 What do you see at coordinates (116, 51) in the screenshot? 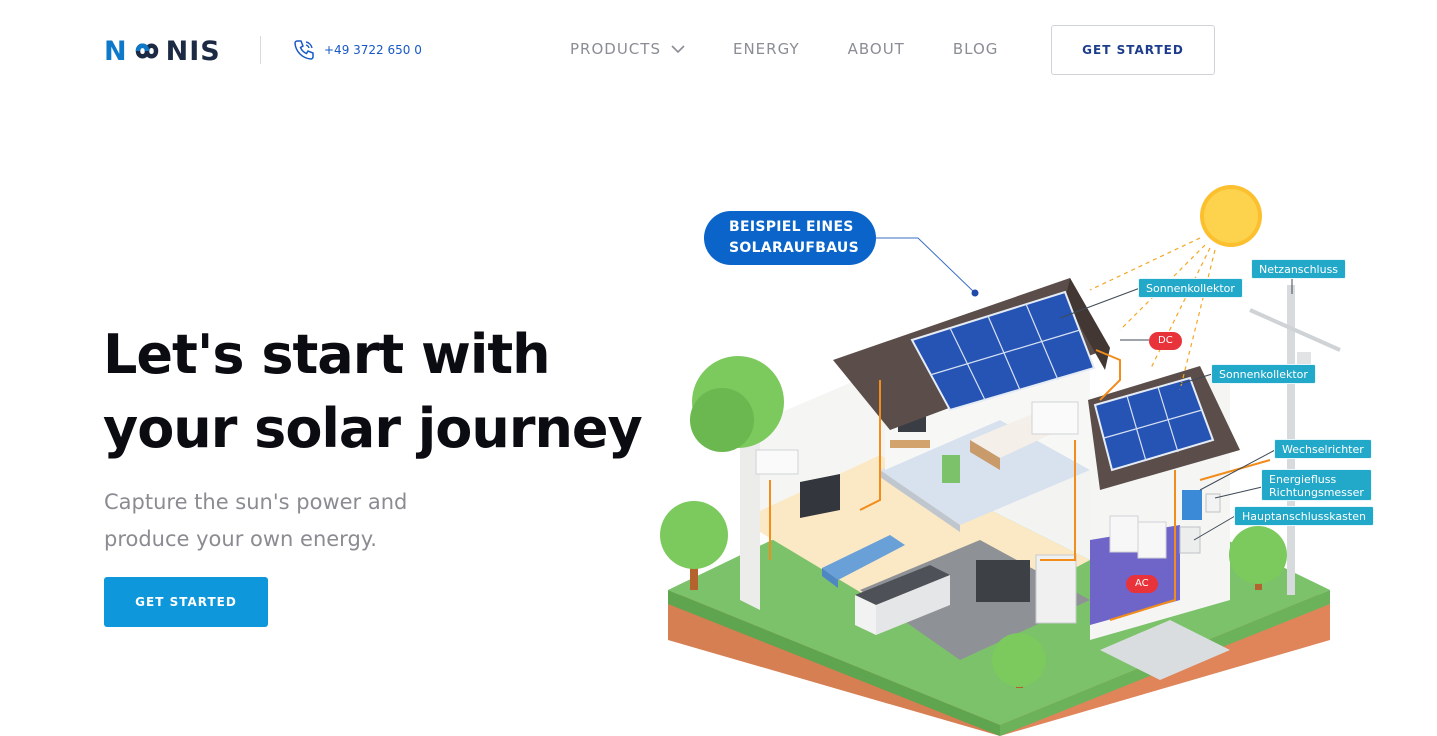
I see `logo-letter-n: N` at bounding box center [116, 51].